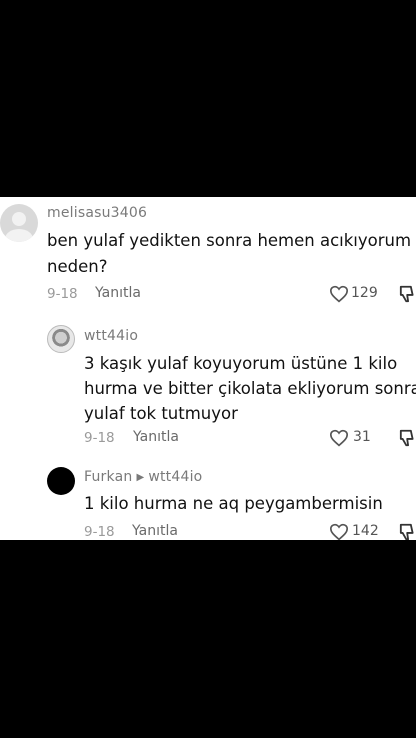 This screenshot has height=738, width=416. Describe the element at coordinates (175, 477) in the screenshot. I see `reply-to-username: wtt44io` at that location.